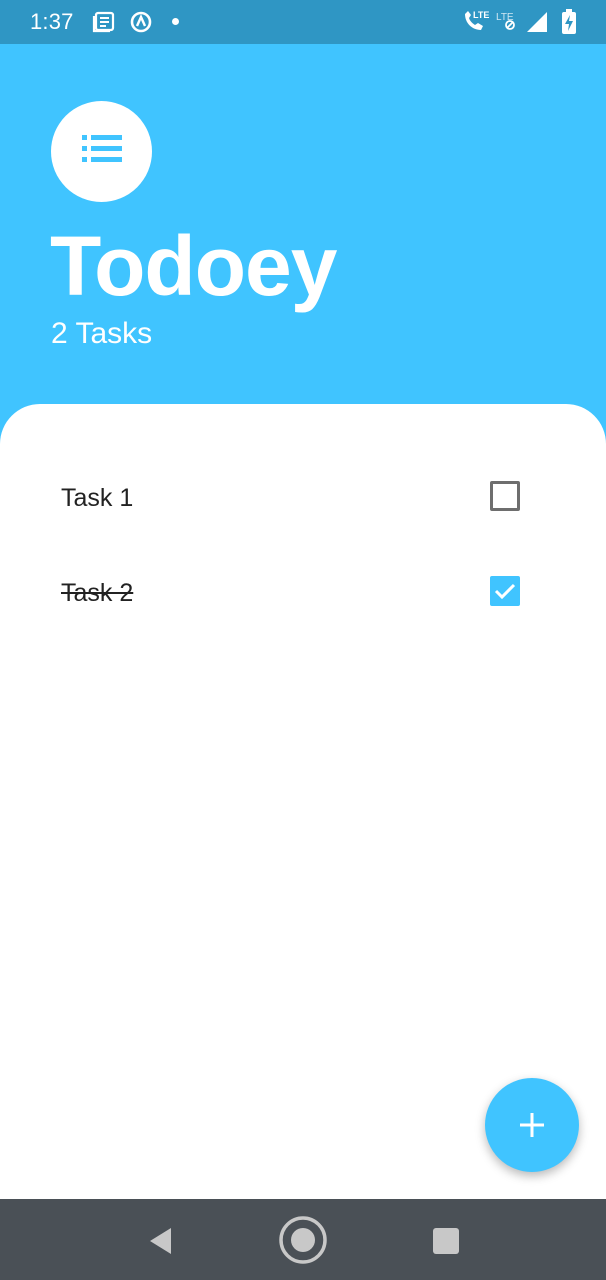 The width and height of the screenshot is (606, 1280). I want to click on add-task-button, so click(532, 1125).